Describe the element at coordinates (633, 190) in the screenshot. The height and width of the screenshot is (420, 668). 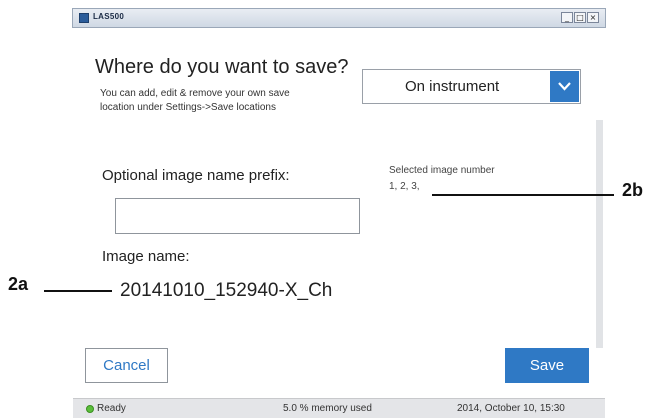
I see `callout-2b: 2b` at that location.